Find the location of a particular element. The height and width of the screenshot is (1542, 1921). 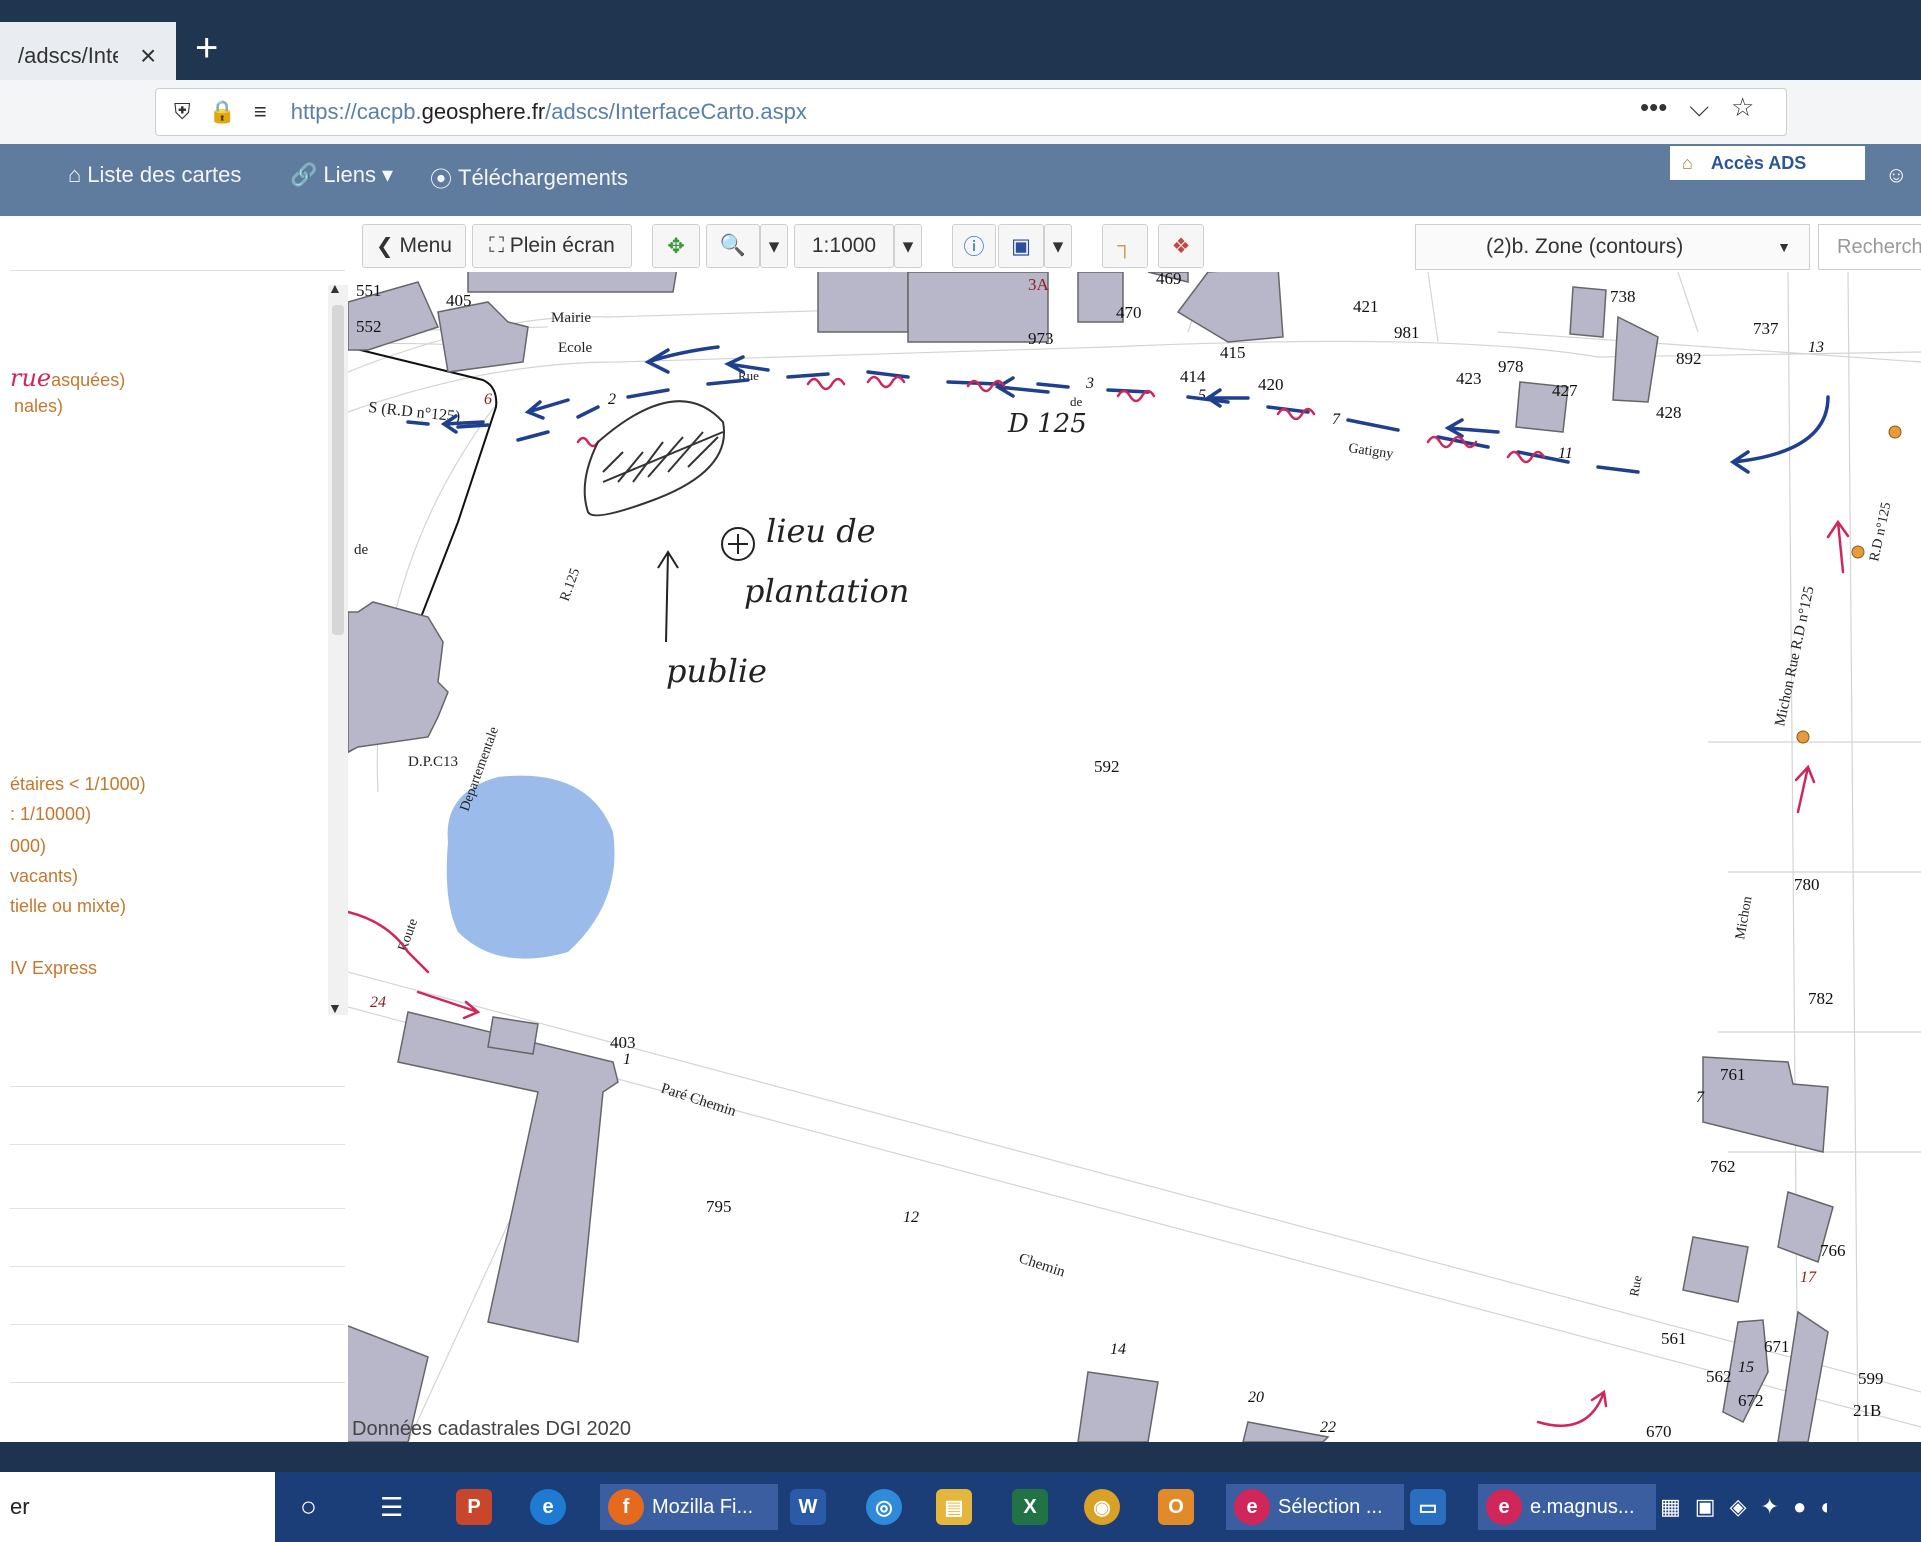

chat-icon: ◐ is located at coordinates (1826, 1507).